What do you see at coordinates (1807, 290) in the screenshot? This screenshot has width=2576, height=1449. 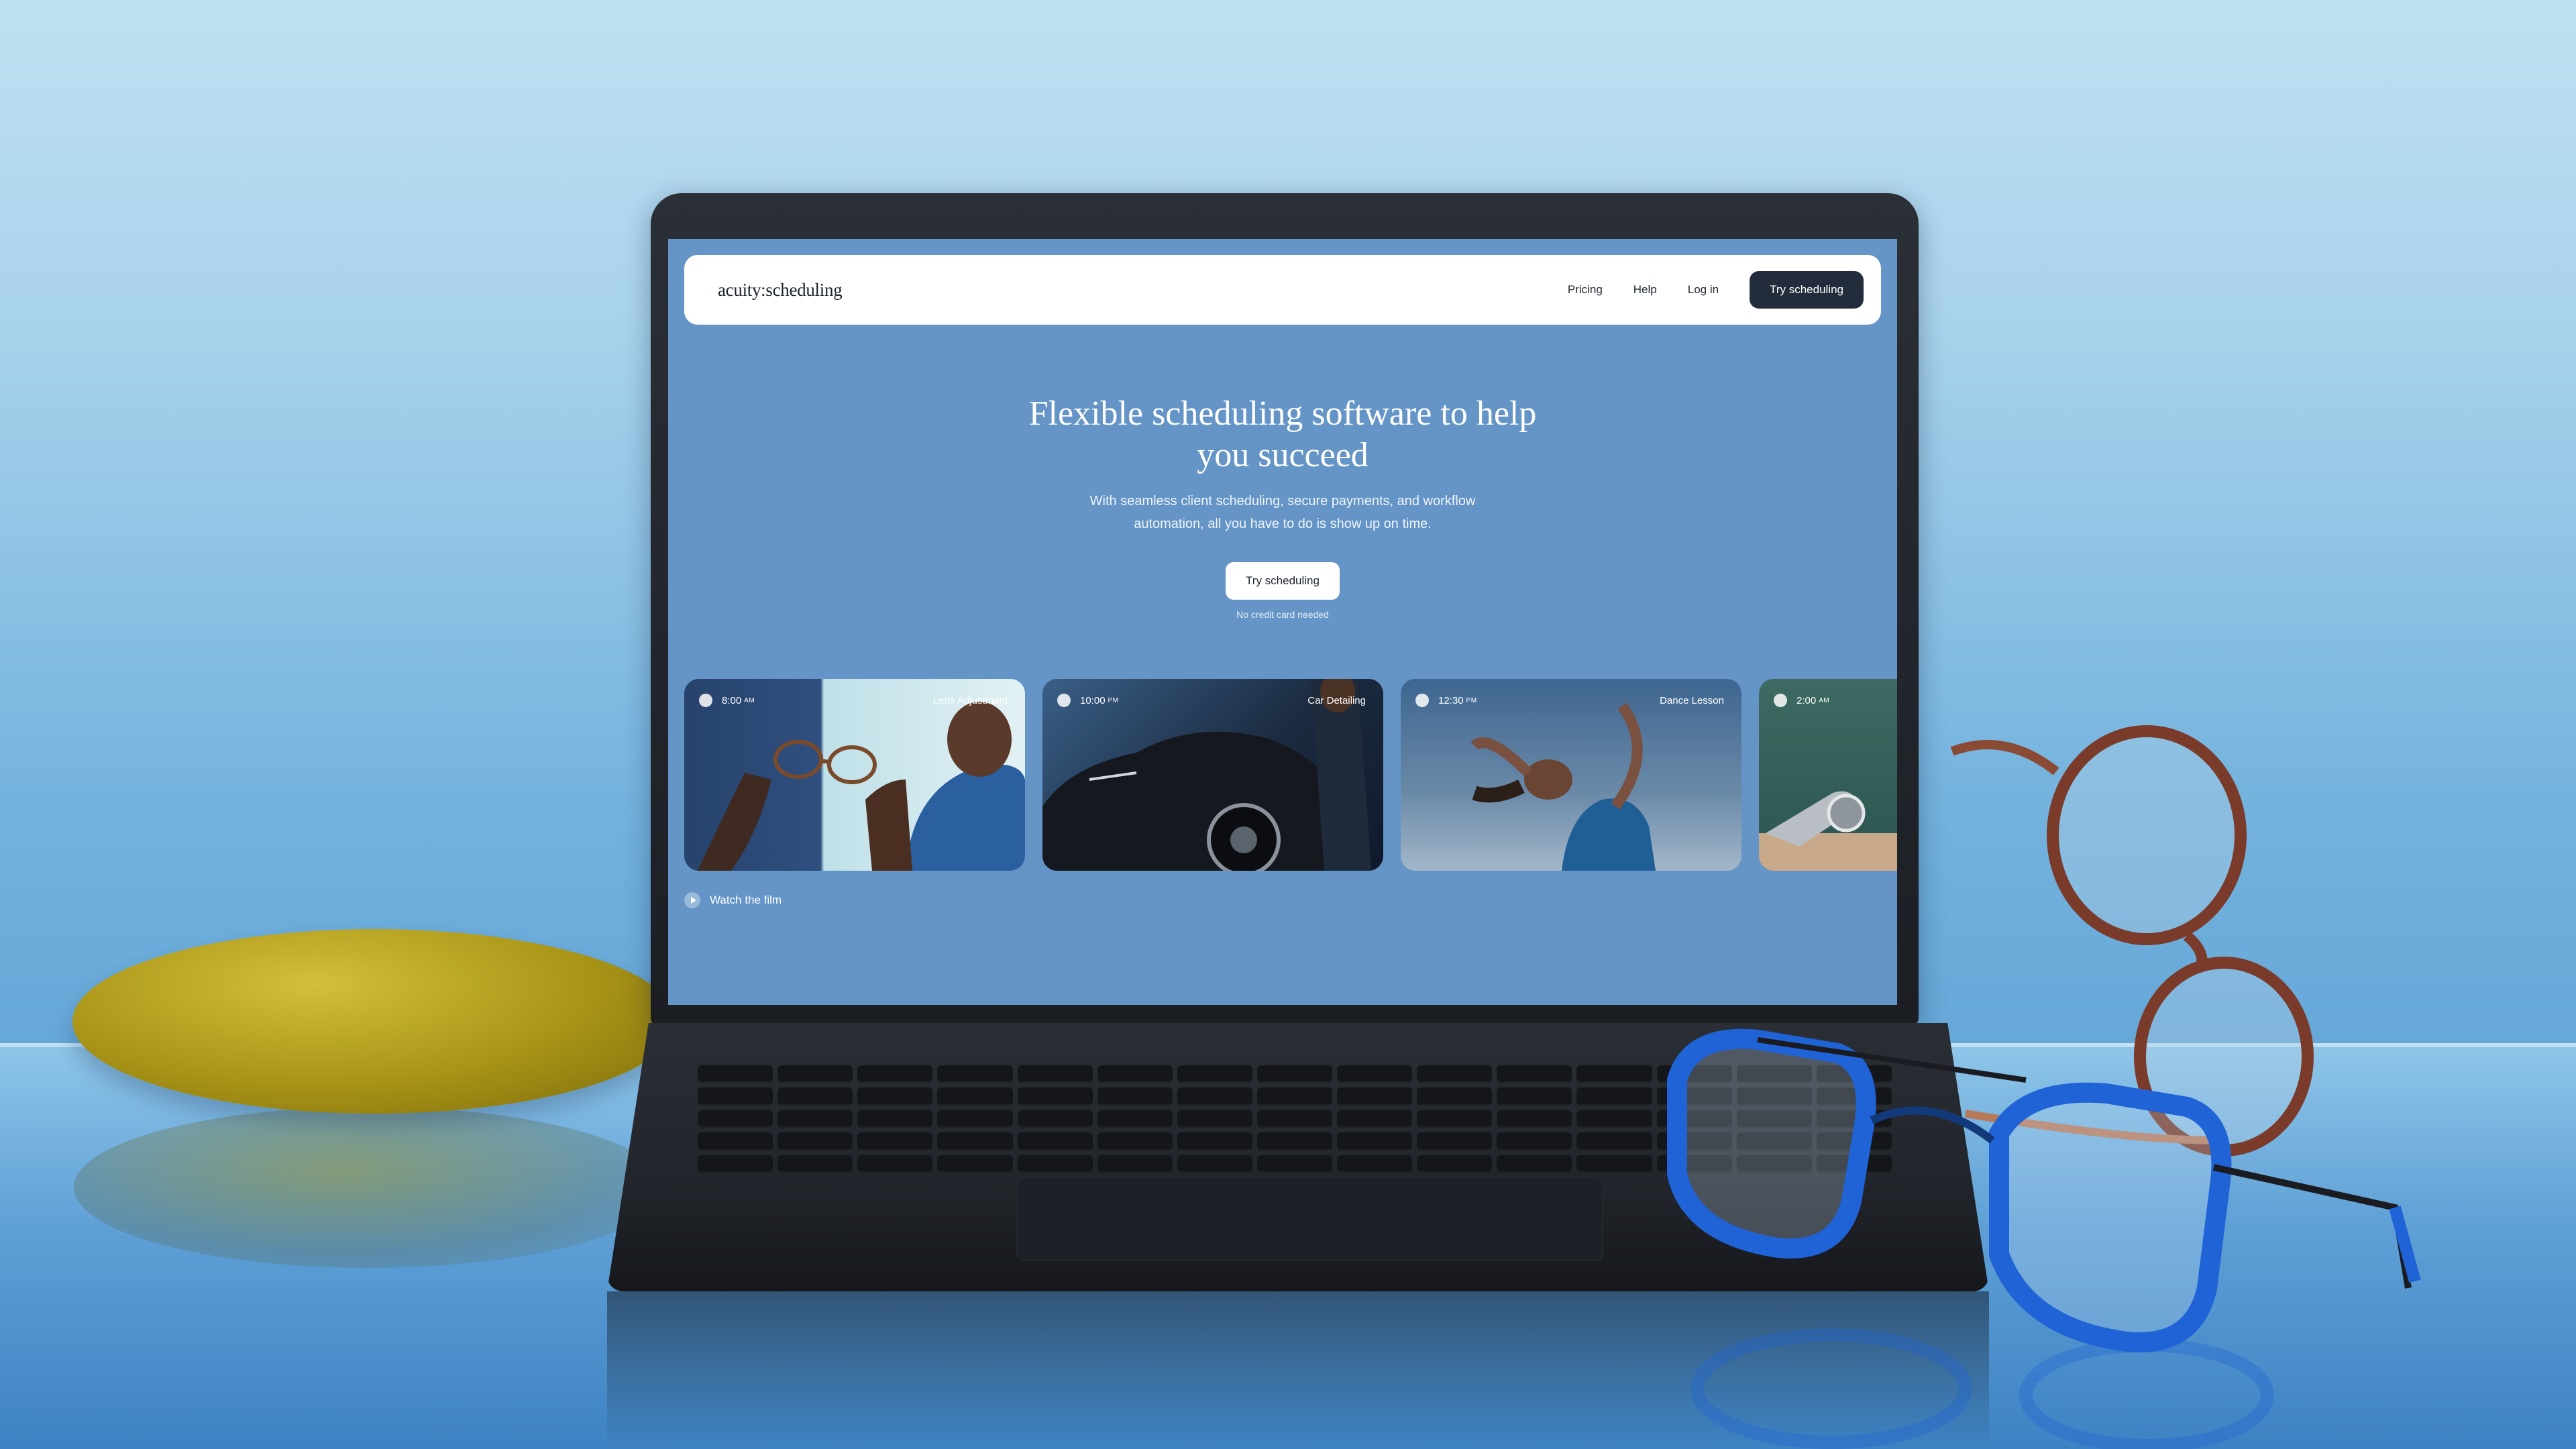 I see `nav-try-scheduling-button: Try scheduling` at bounding box center [1807, 290].